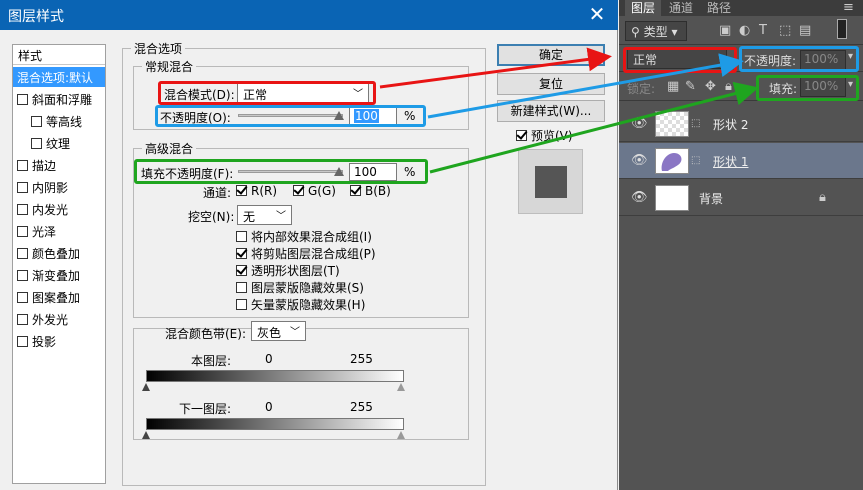 This screenshot has height=490, width=863. I want to click on annotation-arrows, so click(569, 110).